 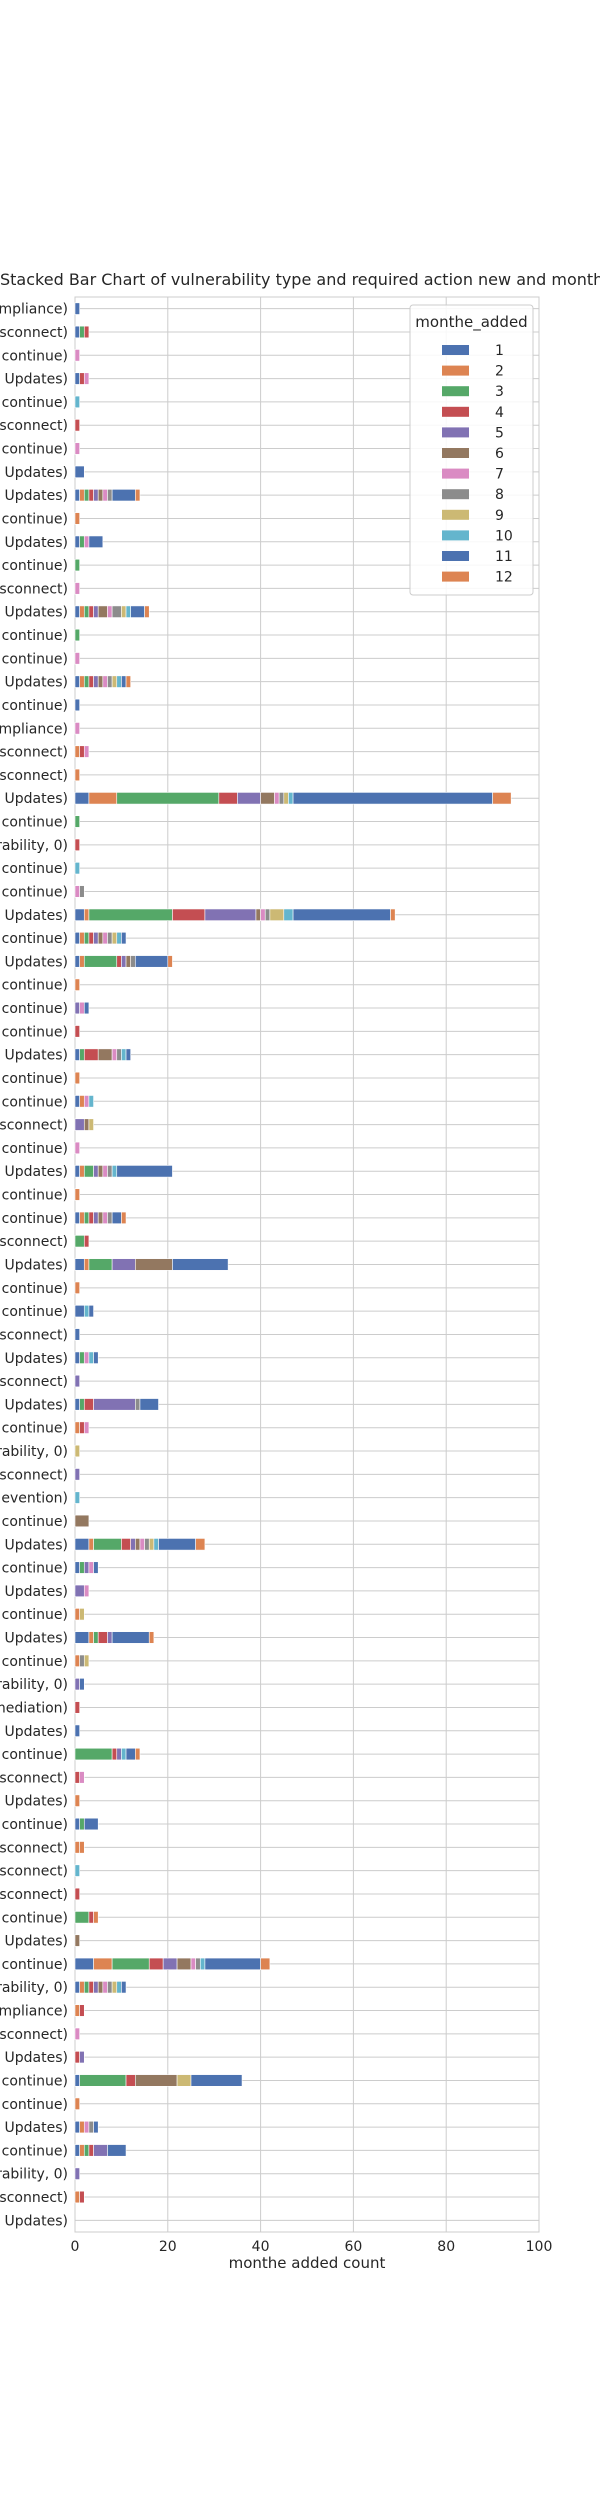 What do you see at coordinates (504, 557) in the screenshot?
I see `legend-label: 11` at bounding box center [504, 557].